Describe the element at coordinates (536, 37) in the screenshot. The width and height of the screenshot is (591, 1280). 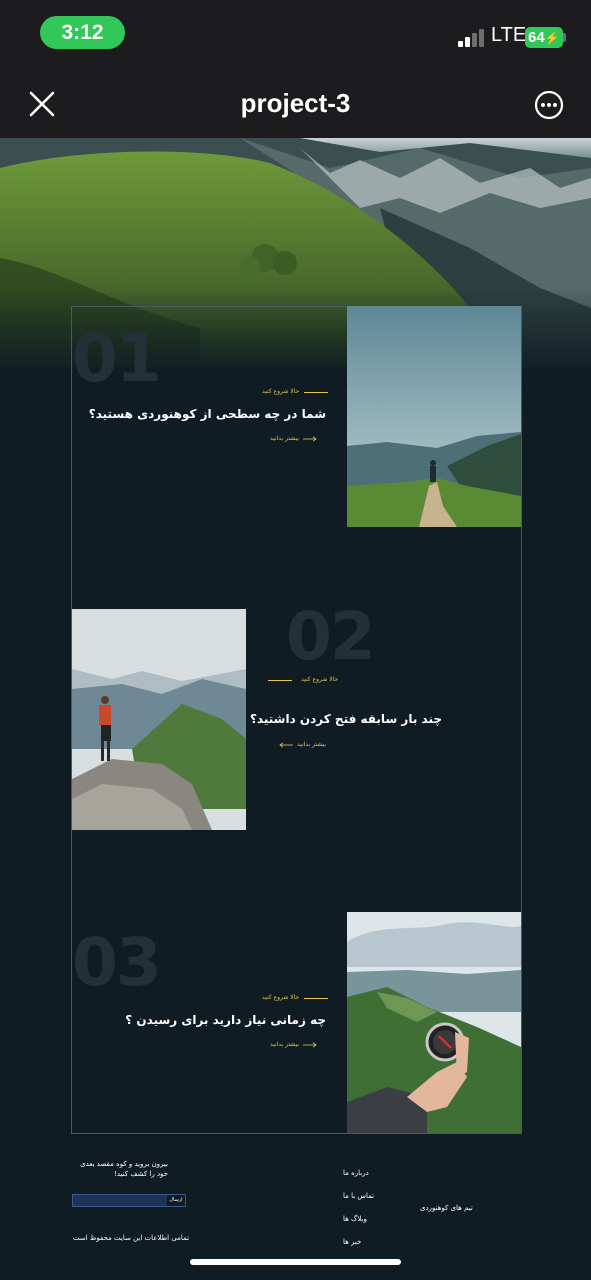
I see `battery-level: 64` at that location.